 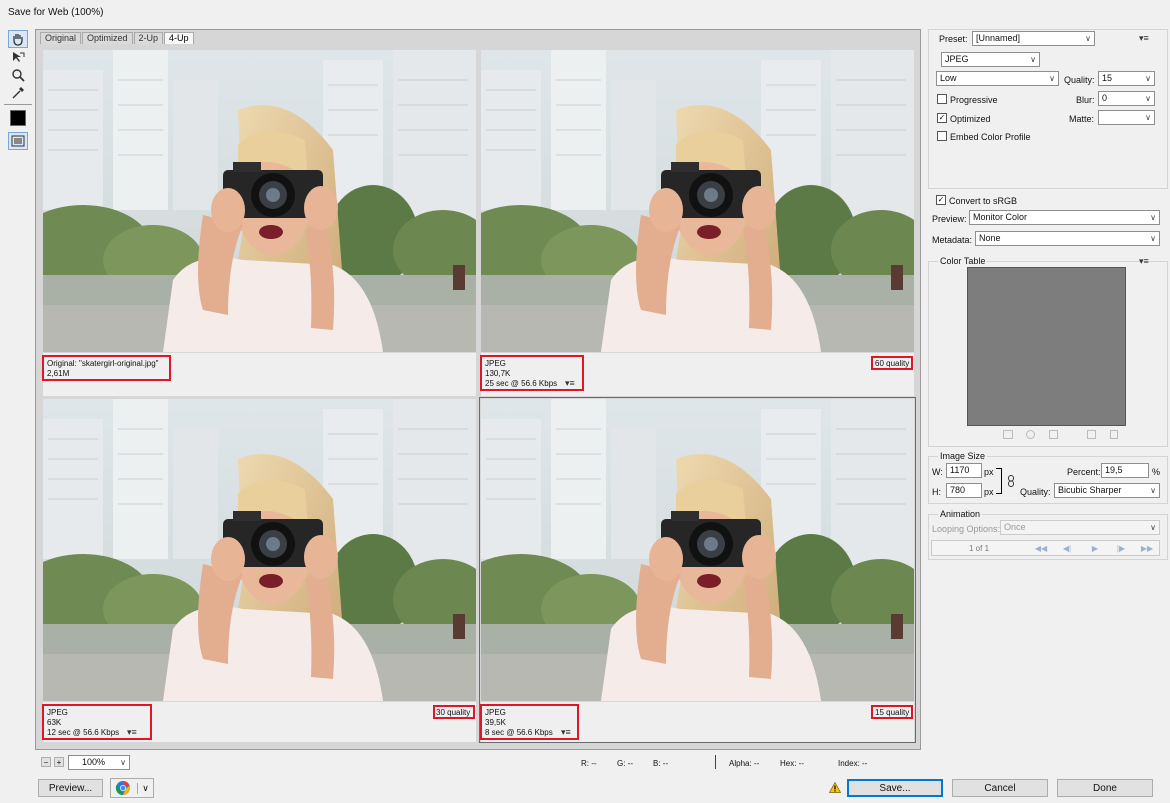 What do you see at coordinates (942, 99) in the screenshot?
I see `progressive-checkbox` at bounding box center [942, 99].